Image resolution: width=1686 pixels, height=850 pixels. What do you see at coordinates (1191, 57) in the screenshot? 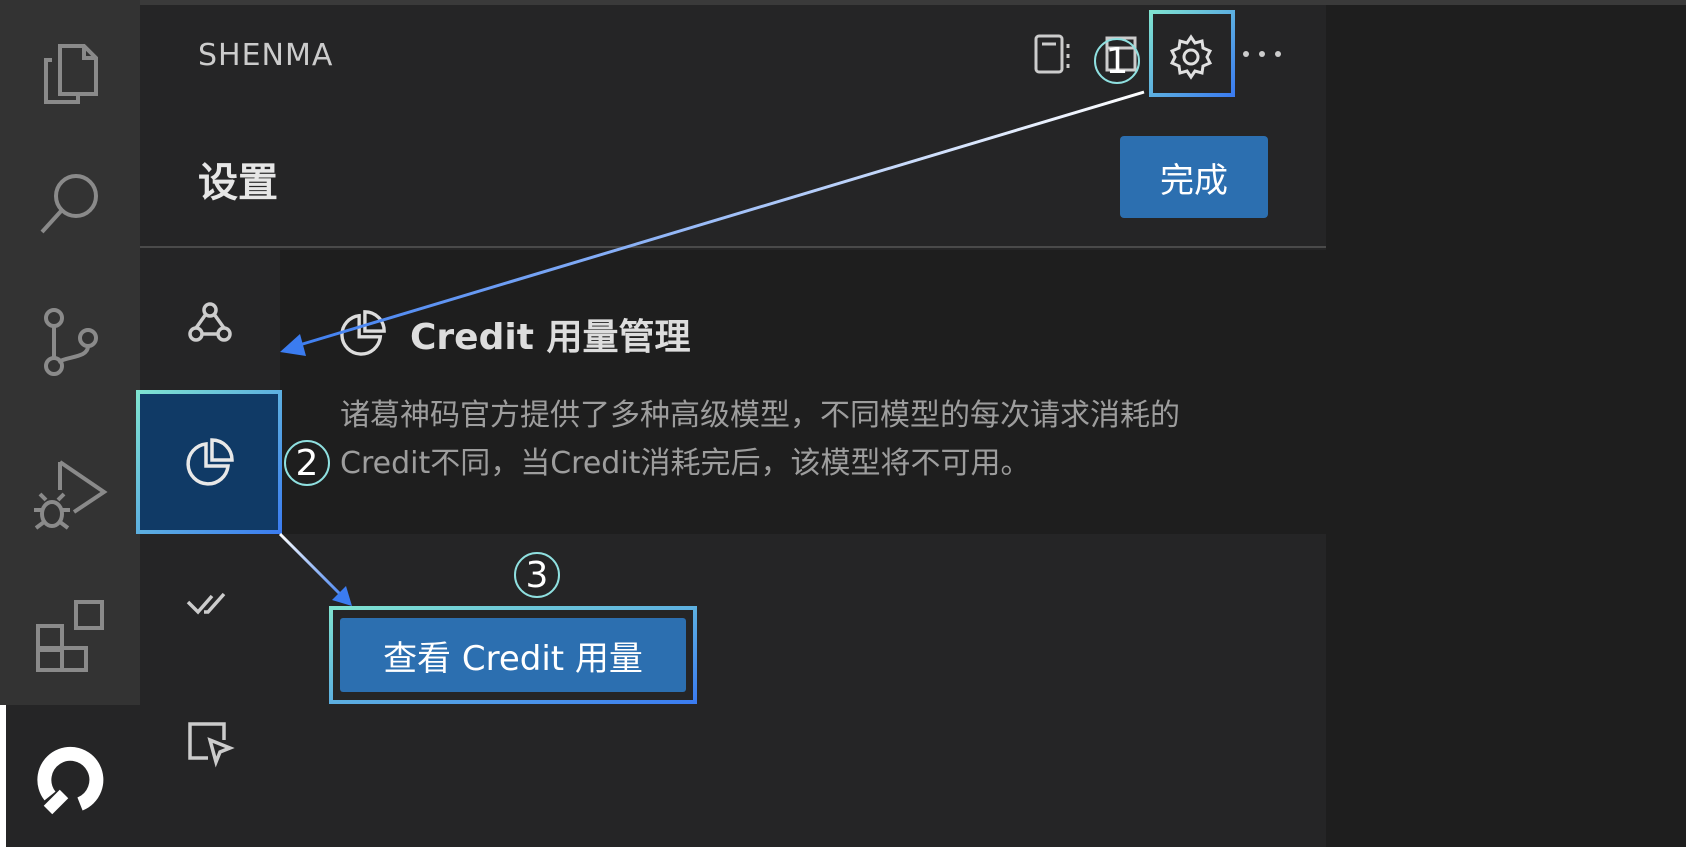
I see `gear-icon` at bounding box center [1191, 57].